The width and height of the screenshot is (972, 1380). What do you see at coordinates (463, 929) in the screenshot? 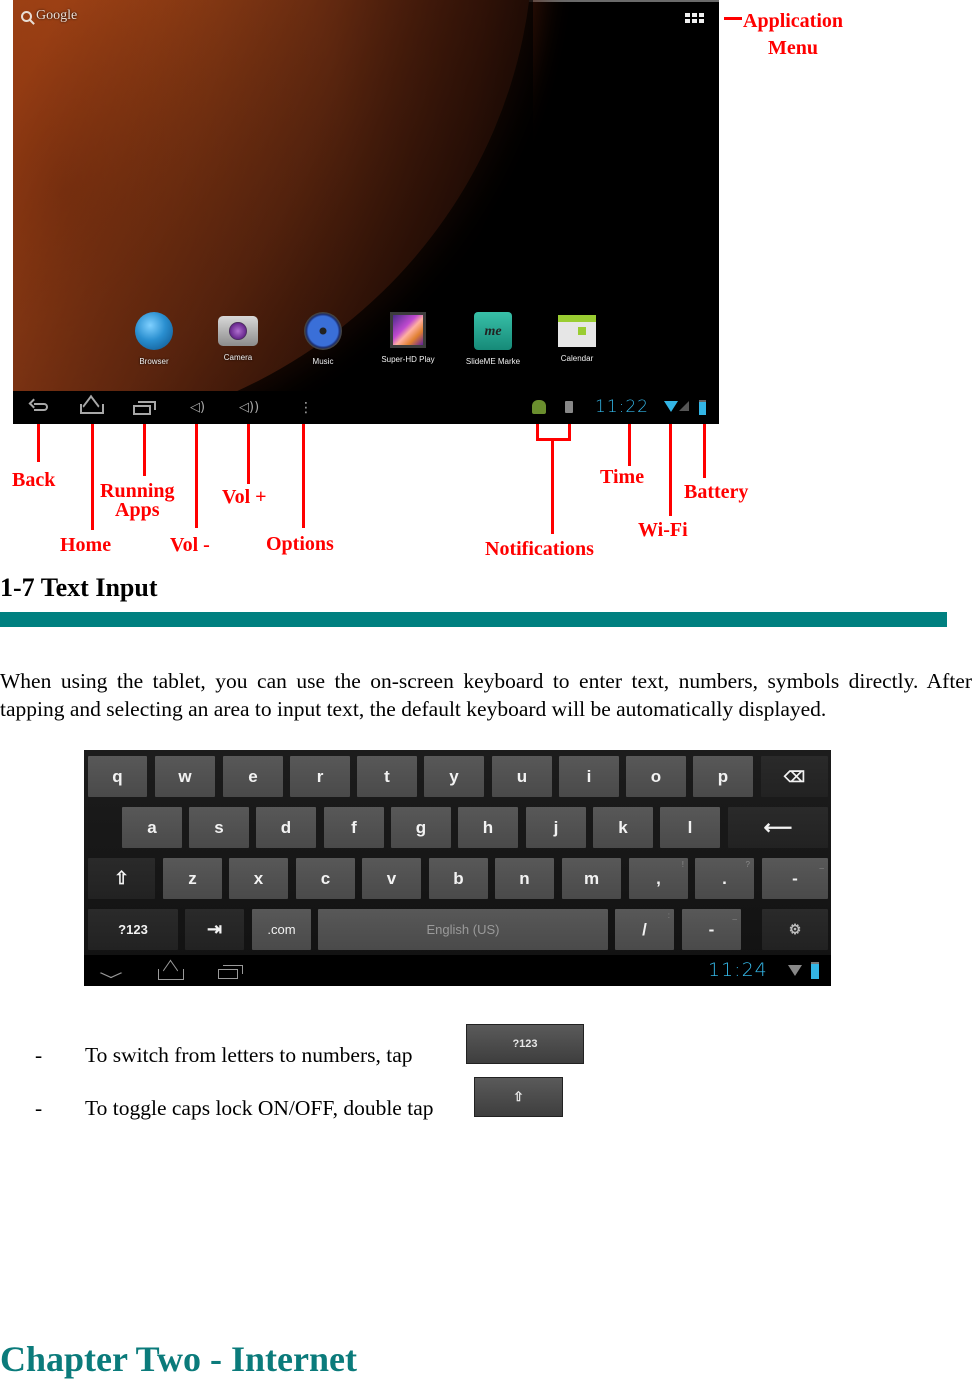
I see `space-bar: English (US)` at bounding box center [463, 929].